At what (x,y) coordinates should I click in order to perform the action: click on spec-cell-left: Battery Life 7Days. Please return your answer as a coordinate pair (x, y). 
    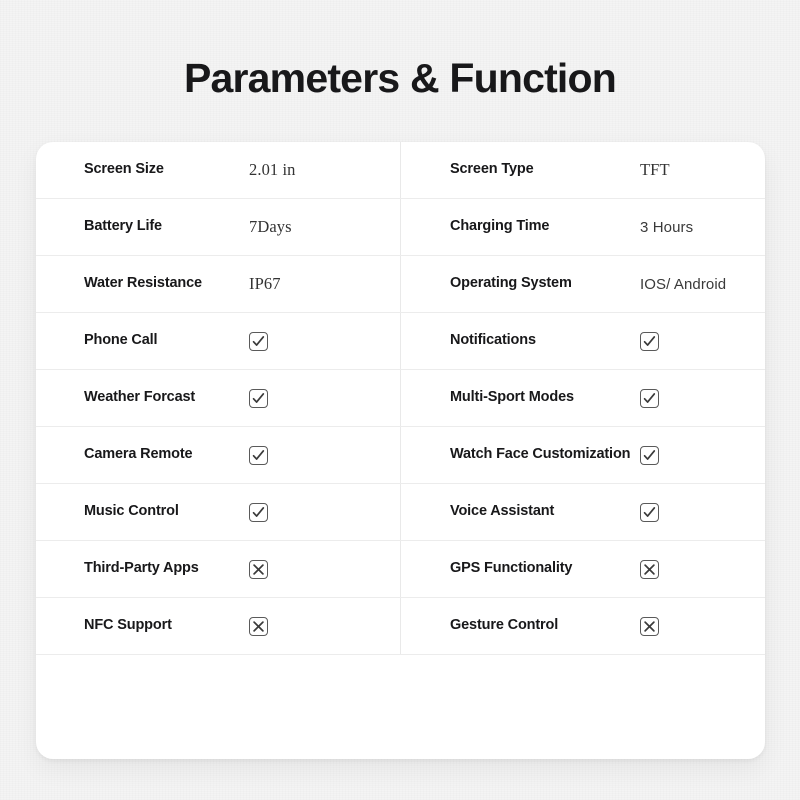
    Looking at the image, I should click on (218, 227).